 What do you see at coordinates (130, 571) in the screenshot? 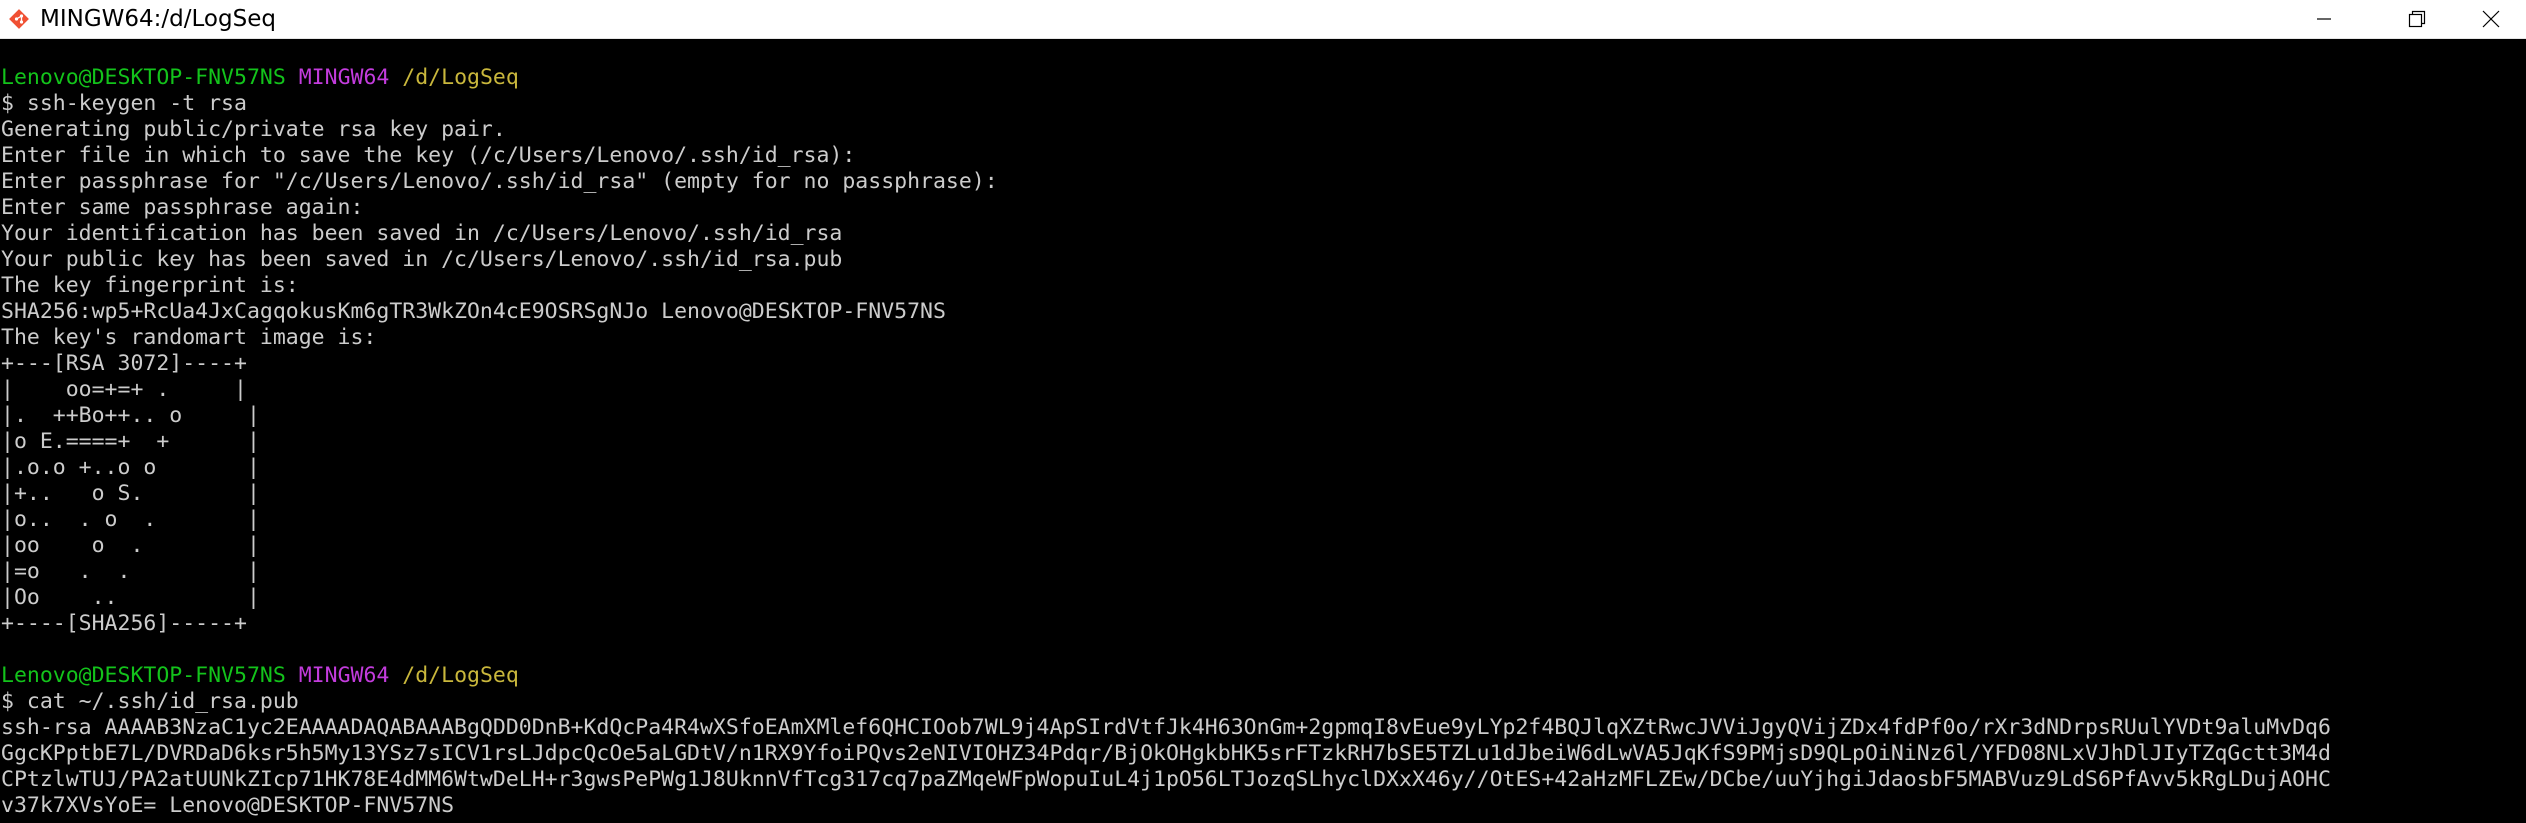
I see `randomart-line: |=o . . |` at bounding box center [130, 571].